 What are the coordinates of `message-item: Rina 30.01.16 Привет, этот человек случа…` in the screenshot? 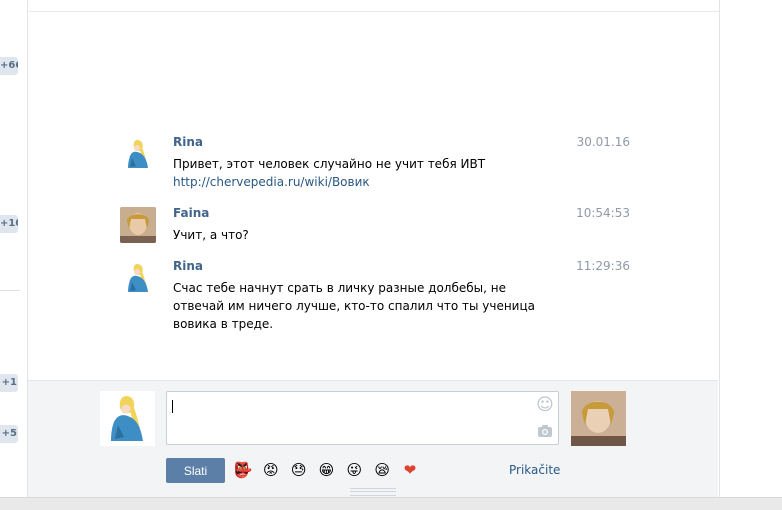 It's located at (375, 163).